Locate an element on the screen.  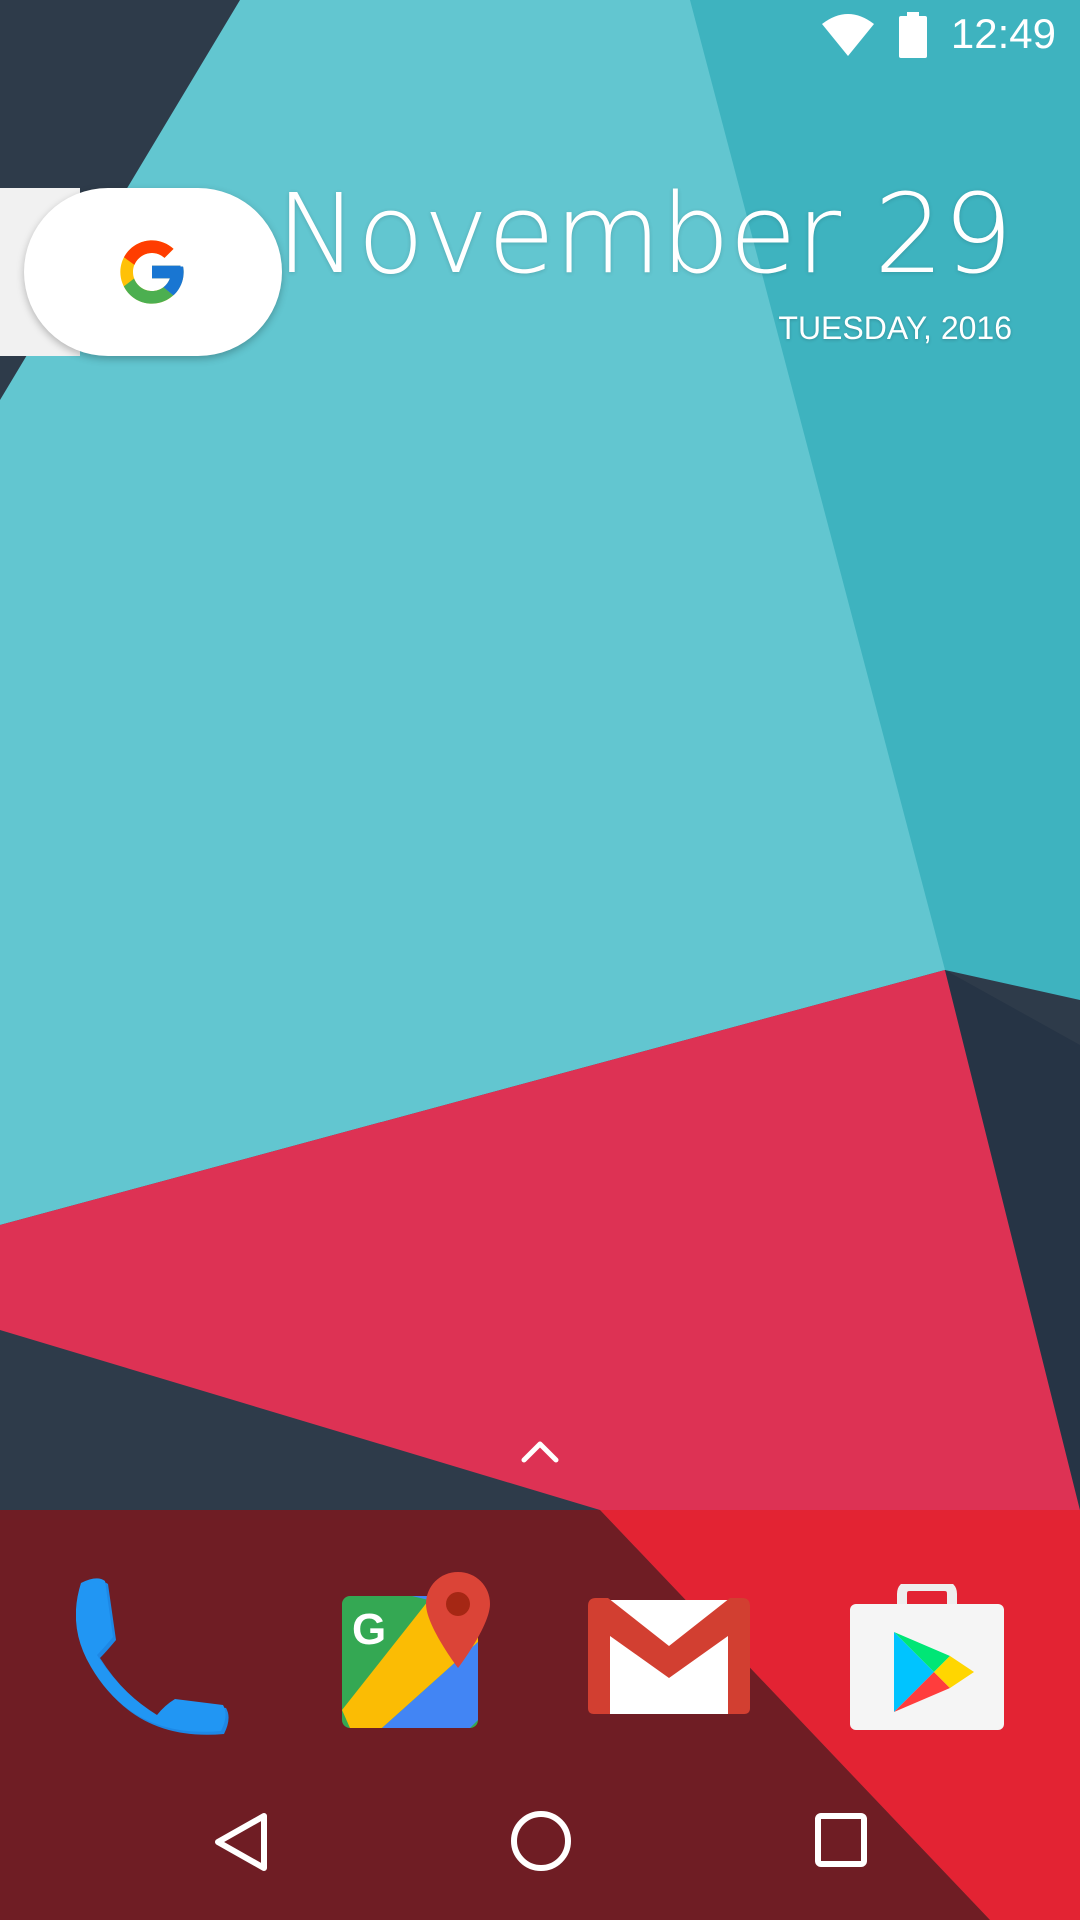
google-g-icon is located at coordinates (152, 272).